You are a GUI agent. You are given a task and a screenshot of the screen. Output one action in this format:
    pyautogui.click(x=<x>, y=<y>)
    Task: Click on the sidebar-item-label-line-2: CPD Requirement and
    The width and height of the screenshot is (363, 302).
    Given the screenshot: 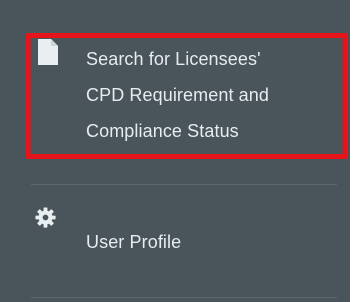 What is the action you would take?
    pyautogui.click(x=177, y=95)
    